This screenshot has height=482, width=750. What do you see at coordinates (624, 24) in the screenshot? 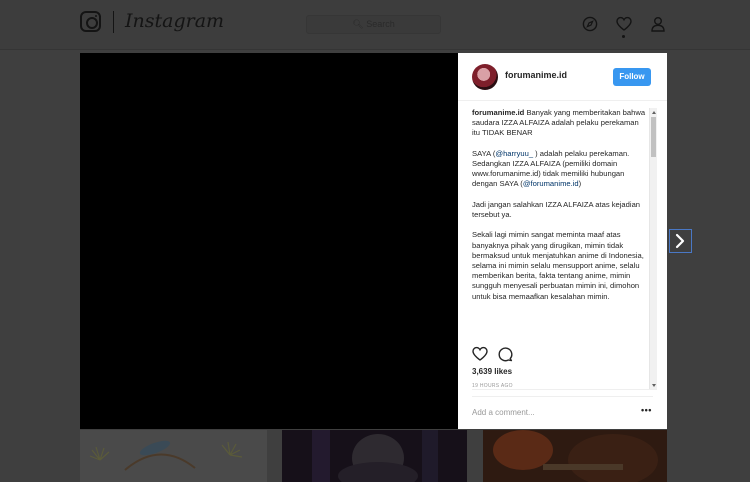
I see `heart-icon` at bounding box center [624, 24].